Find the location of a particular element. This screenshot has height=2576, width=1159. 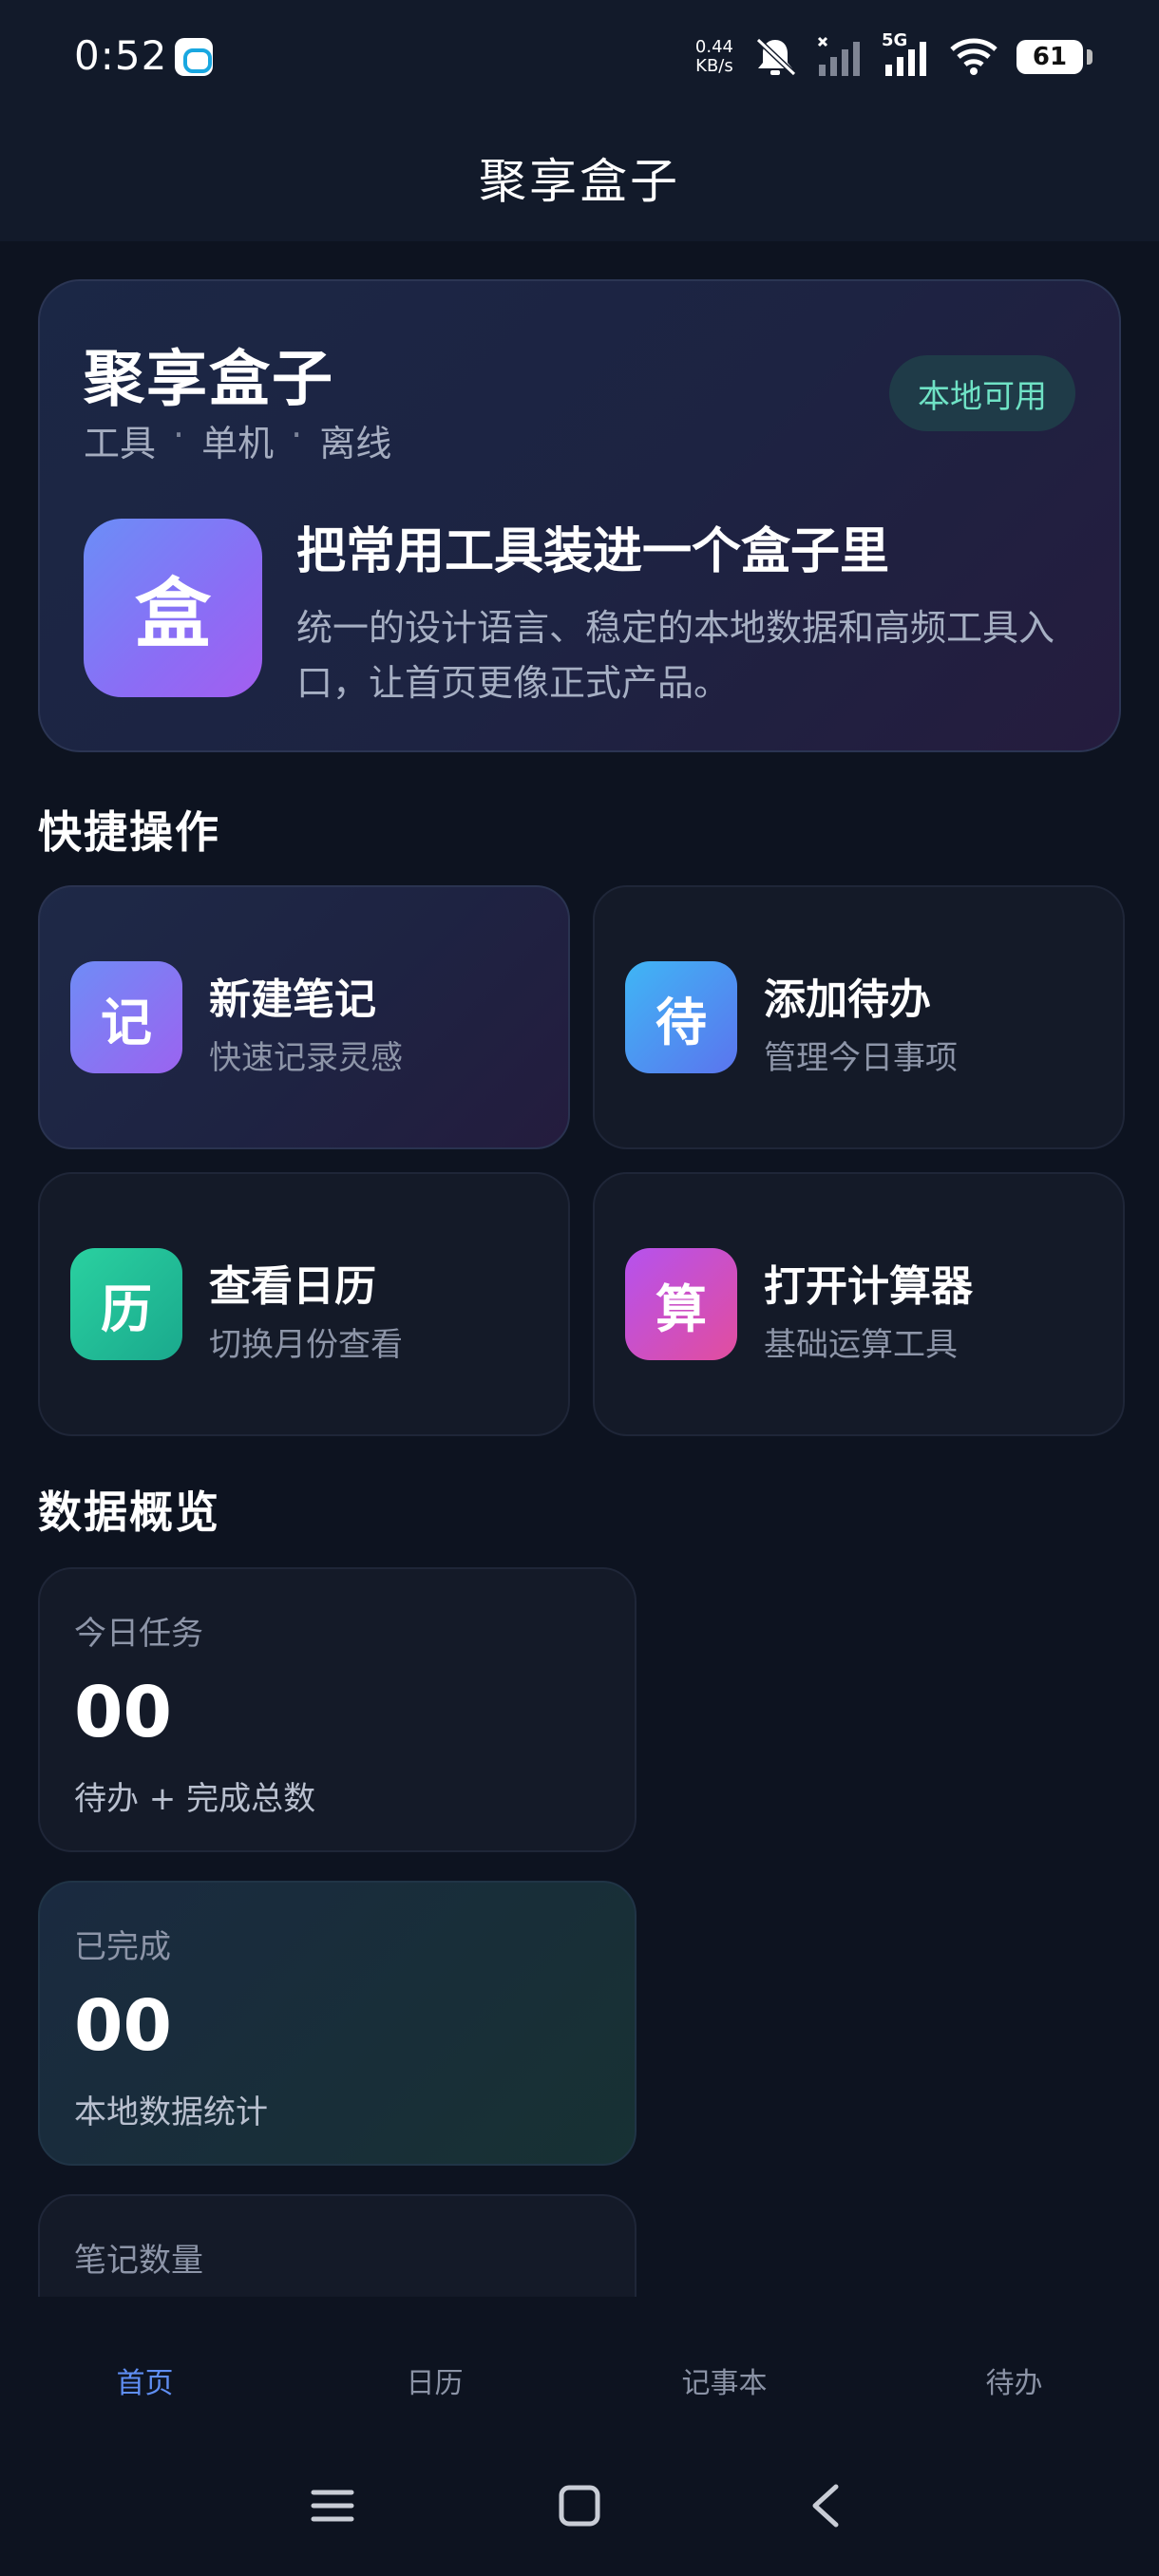

stat-card-completed: 已完成 00 本地数据统计 is located at coordinates (337, 2023).